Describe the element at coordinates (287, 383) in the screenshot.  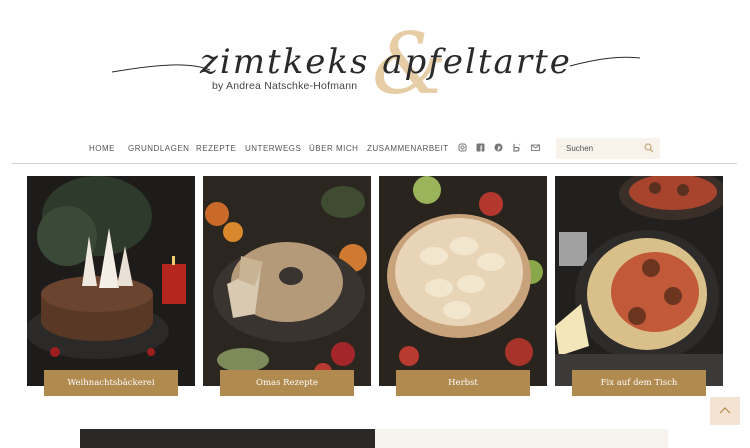
I see `tile-label-omas-rezepte: Omas Rezepte` at that location.